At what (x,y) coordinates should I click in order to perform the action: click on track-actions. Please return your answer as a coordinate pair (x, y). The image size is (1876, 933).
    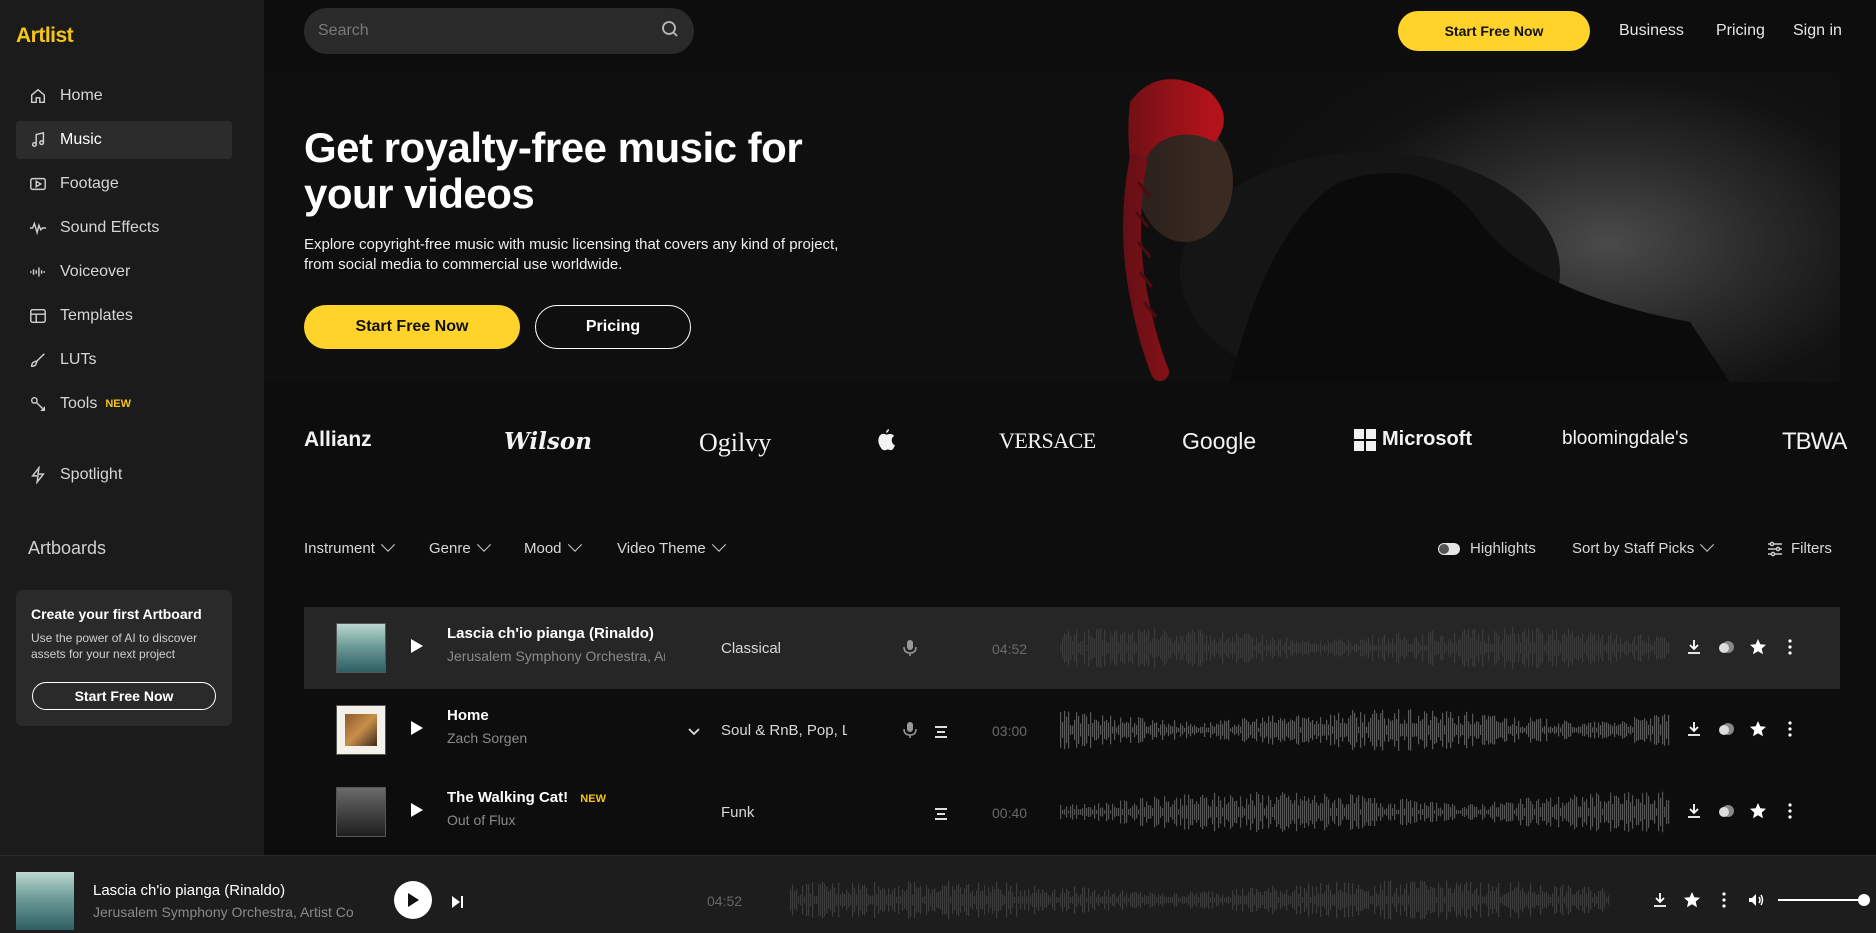
    Looking at the image, I should click on (1742, 647).